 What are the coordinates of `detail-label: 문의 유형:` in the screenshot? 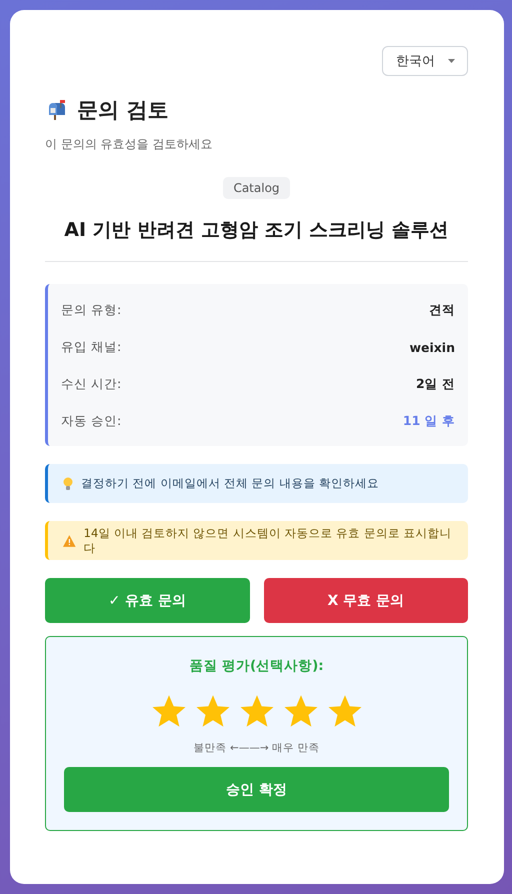 It's located at (91, 310).